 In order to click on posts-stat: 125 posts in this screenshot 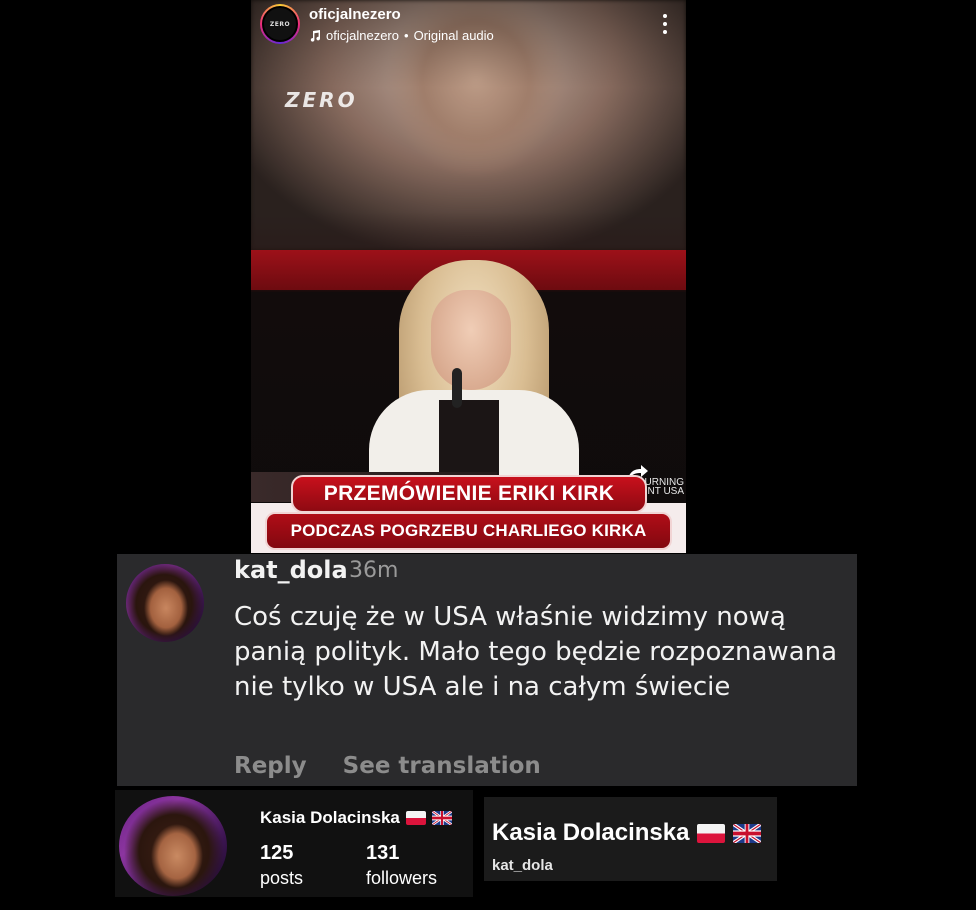, I will do `click(281, 865)`.